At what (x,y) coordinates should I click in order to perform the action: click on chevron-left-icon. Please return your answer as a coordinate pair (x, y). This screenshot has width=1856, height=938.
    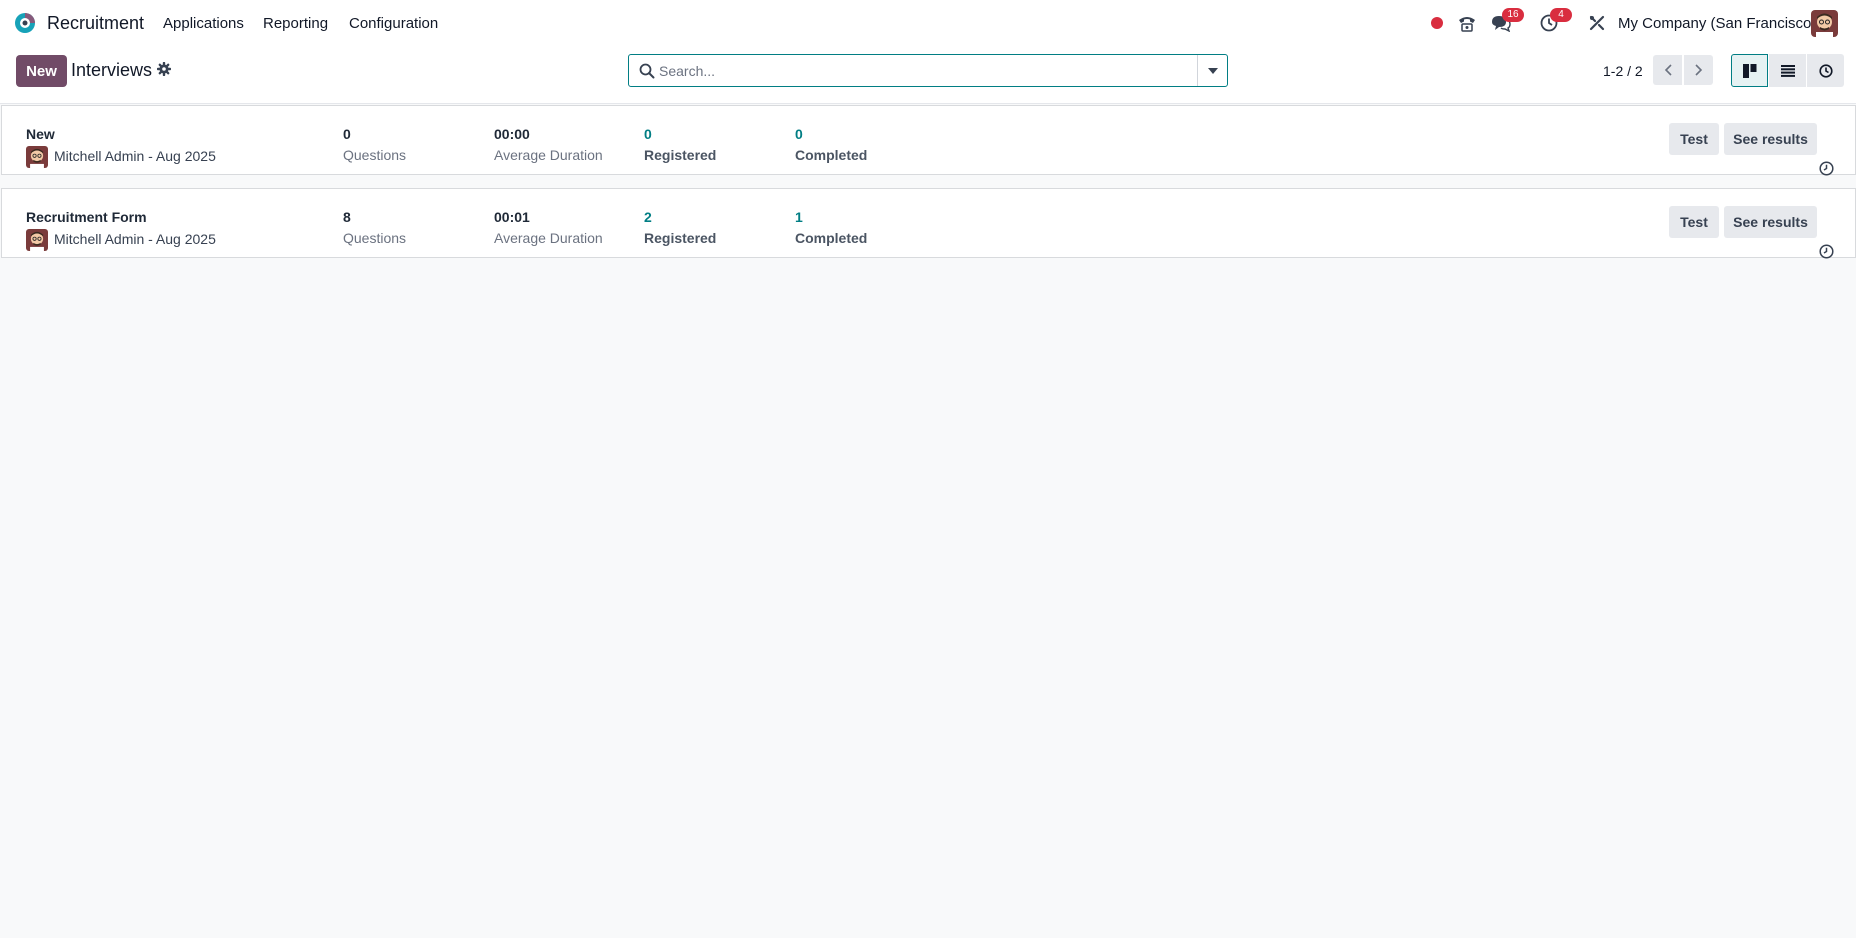
    Looking at the image, I should click on (1668, 70).